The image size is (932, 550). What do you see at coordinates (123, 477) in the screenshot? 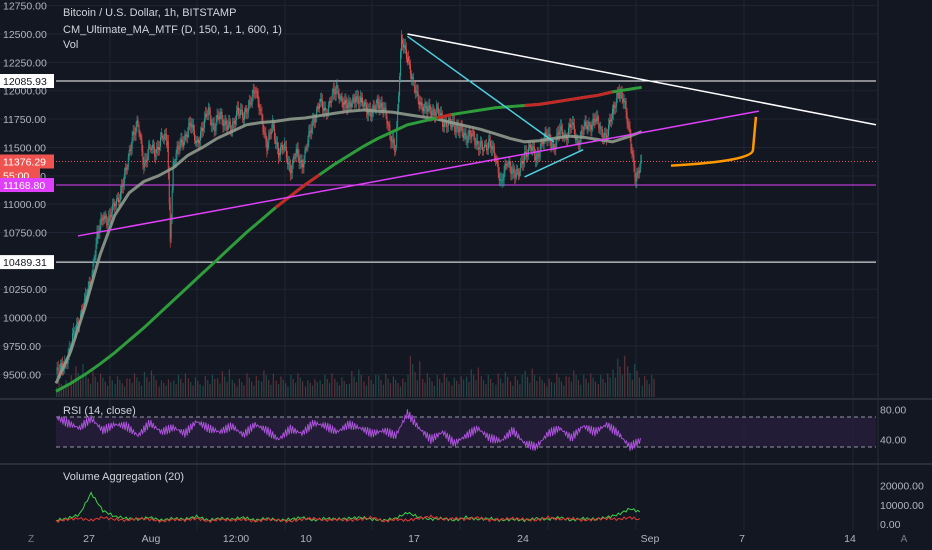
I see `volume-aggregation-title: Volume Aggregation (20)` at bounding box center [123, 477].